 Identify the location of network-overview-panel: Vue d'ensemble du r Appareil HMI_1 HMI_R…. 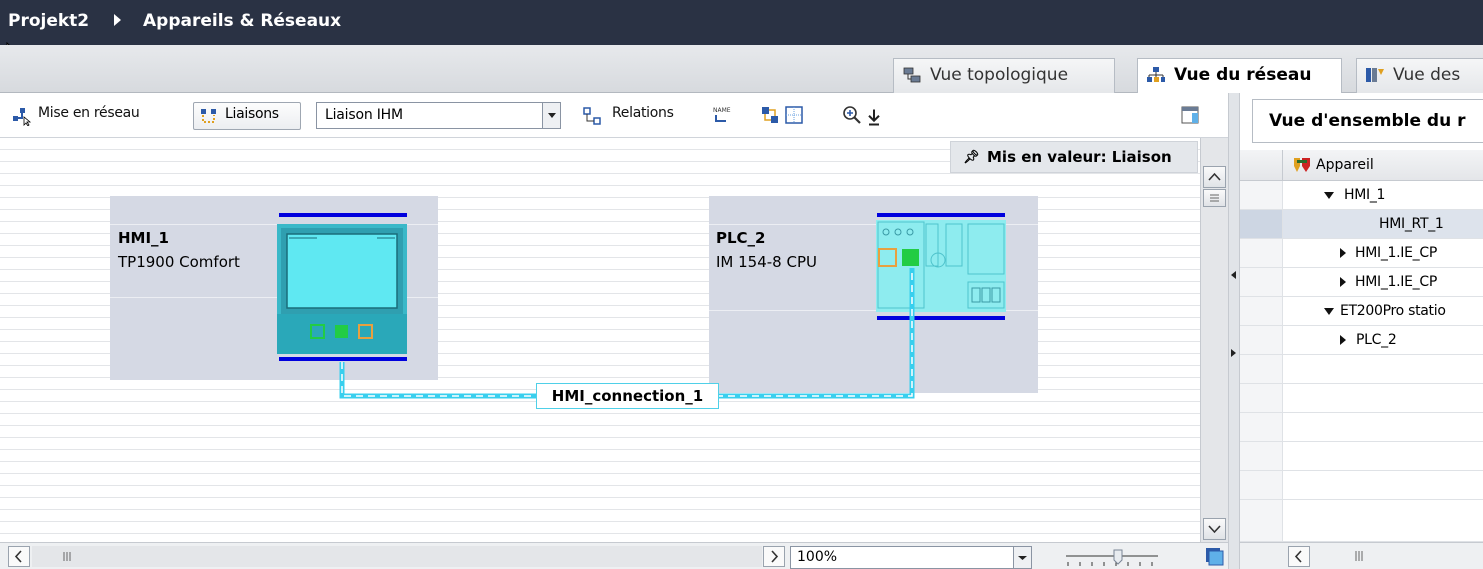
(1361, 331).